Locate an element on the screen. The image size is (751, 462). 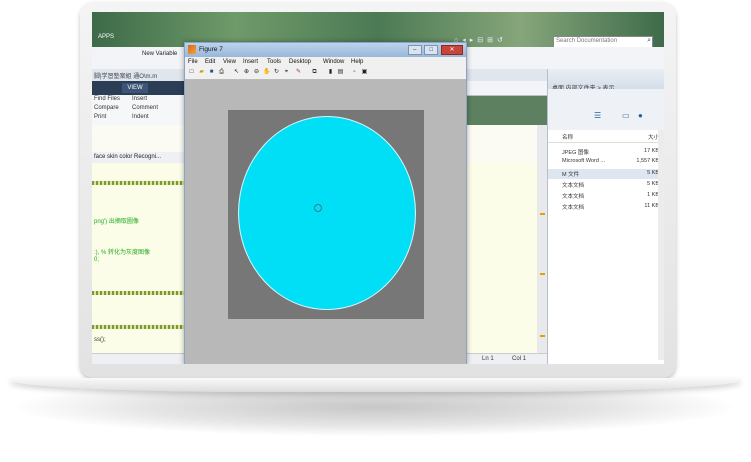
print-button: Print is located at coordinates (100, 117).